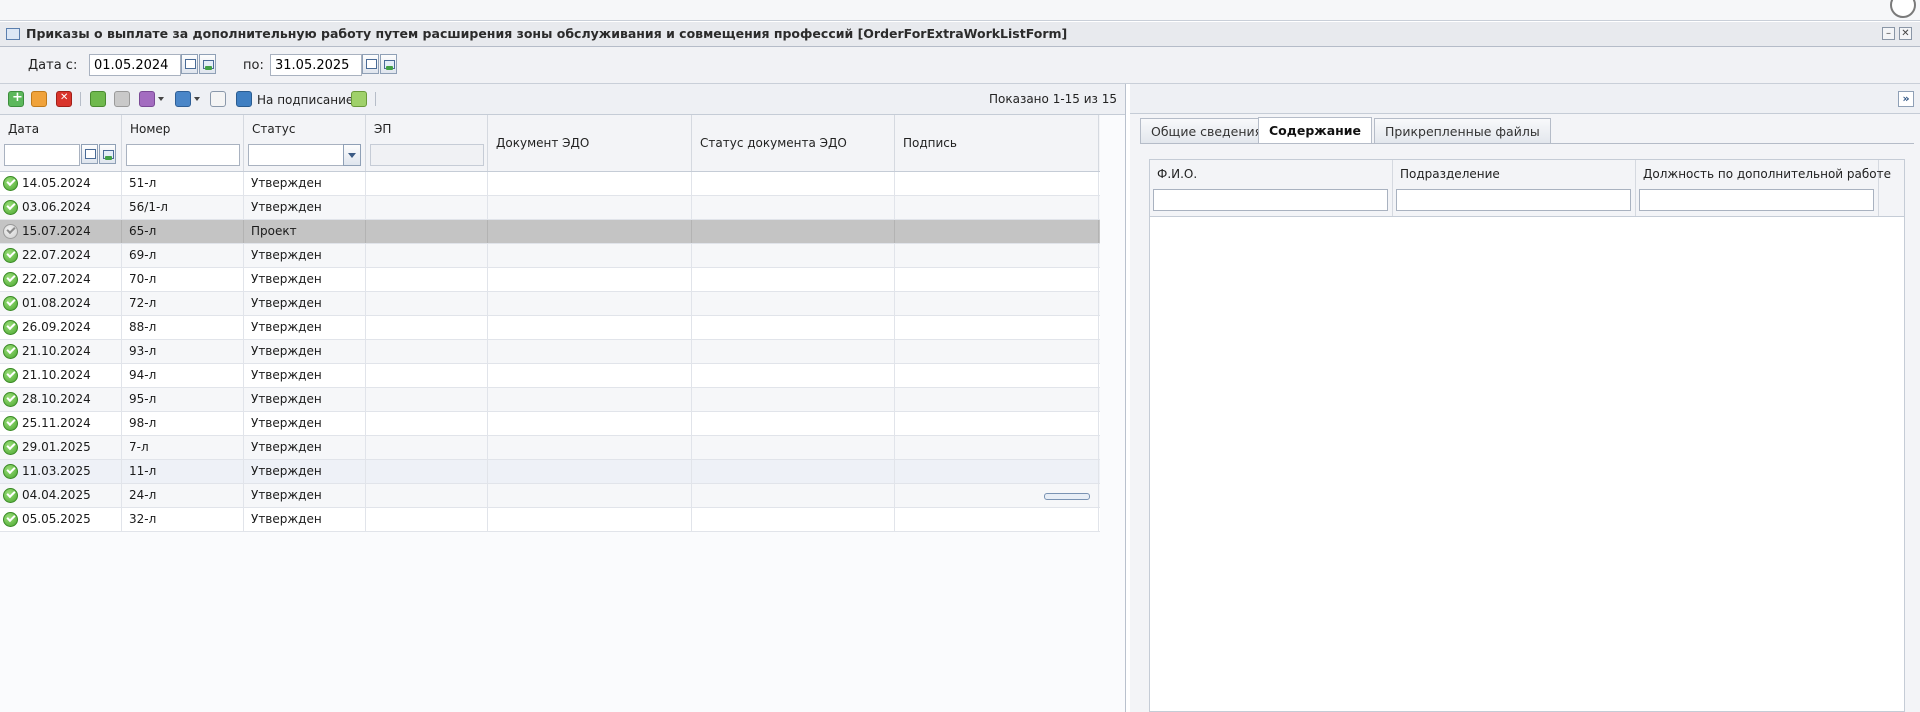  I want to click on position-filter-input, so click(1756, 200).